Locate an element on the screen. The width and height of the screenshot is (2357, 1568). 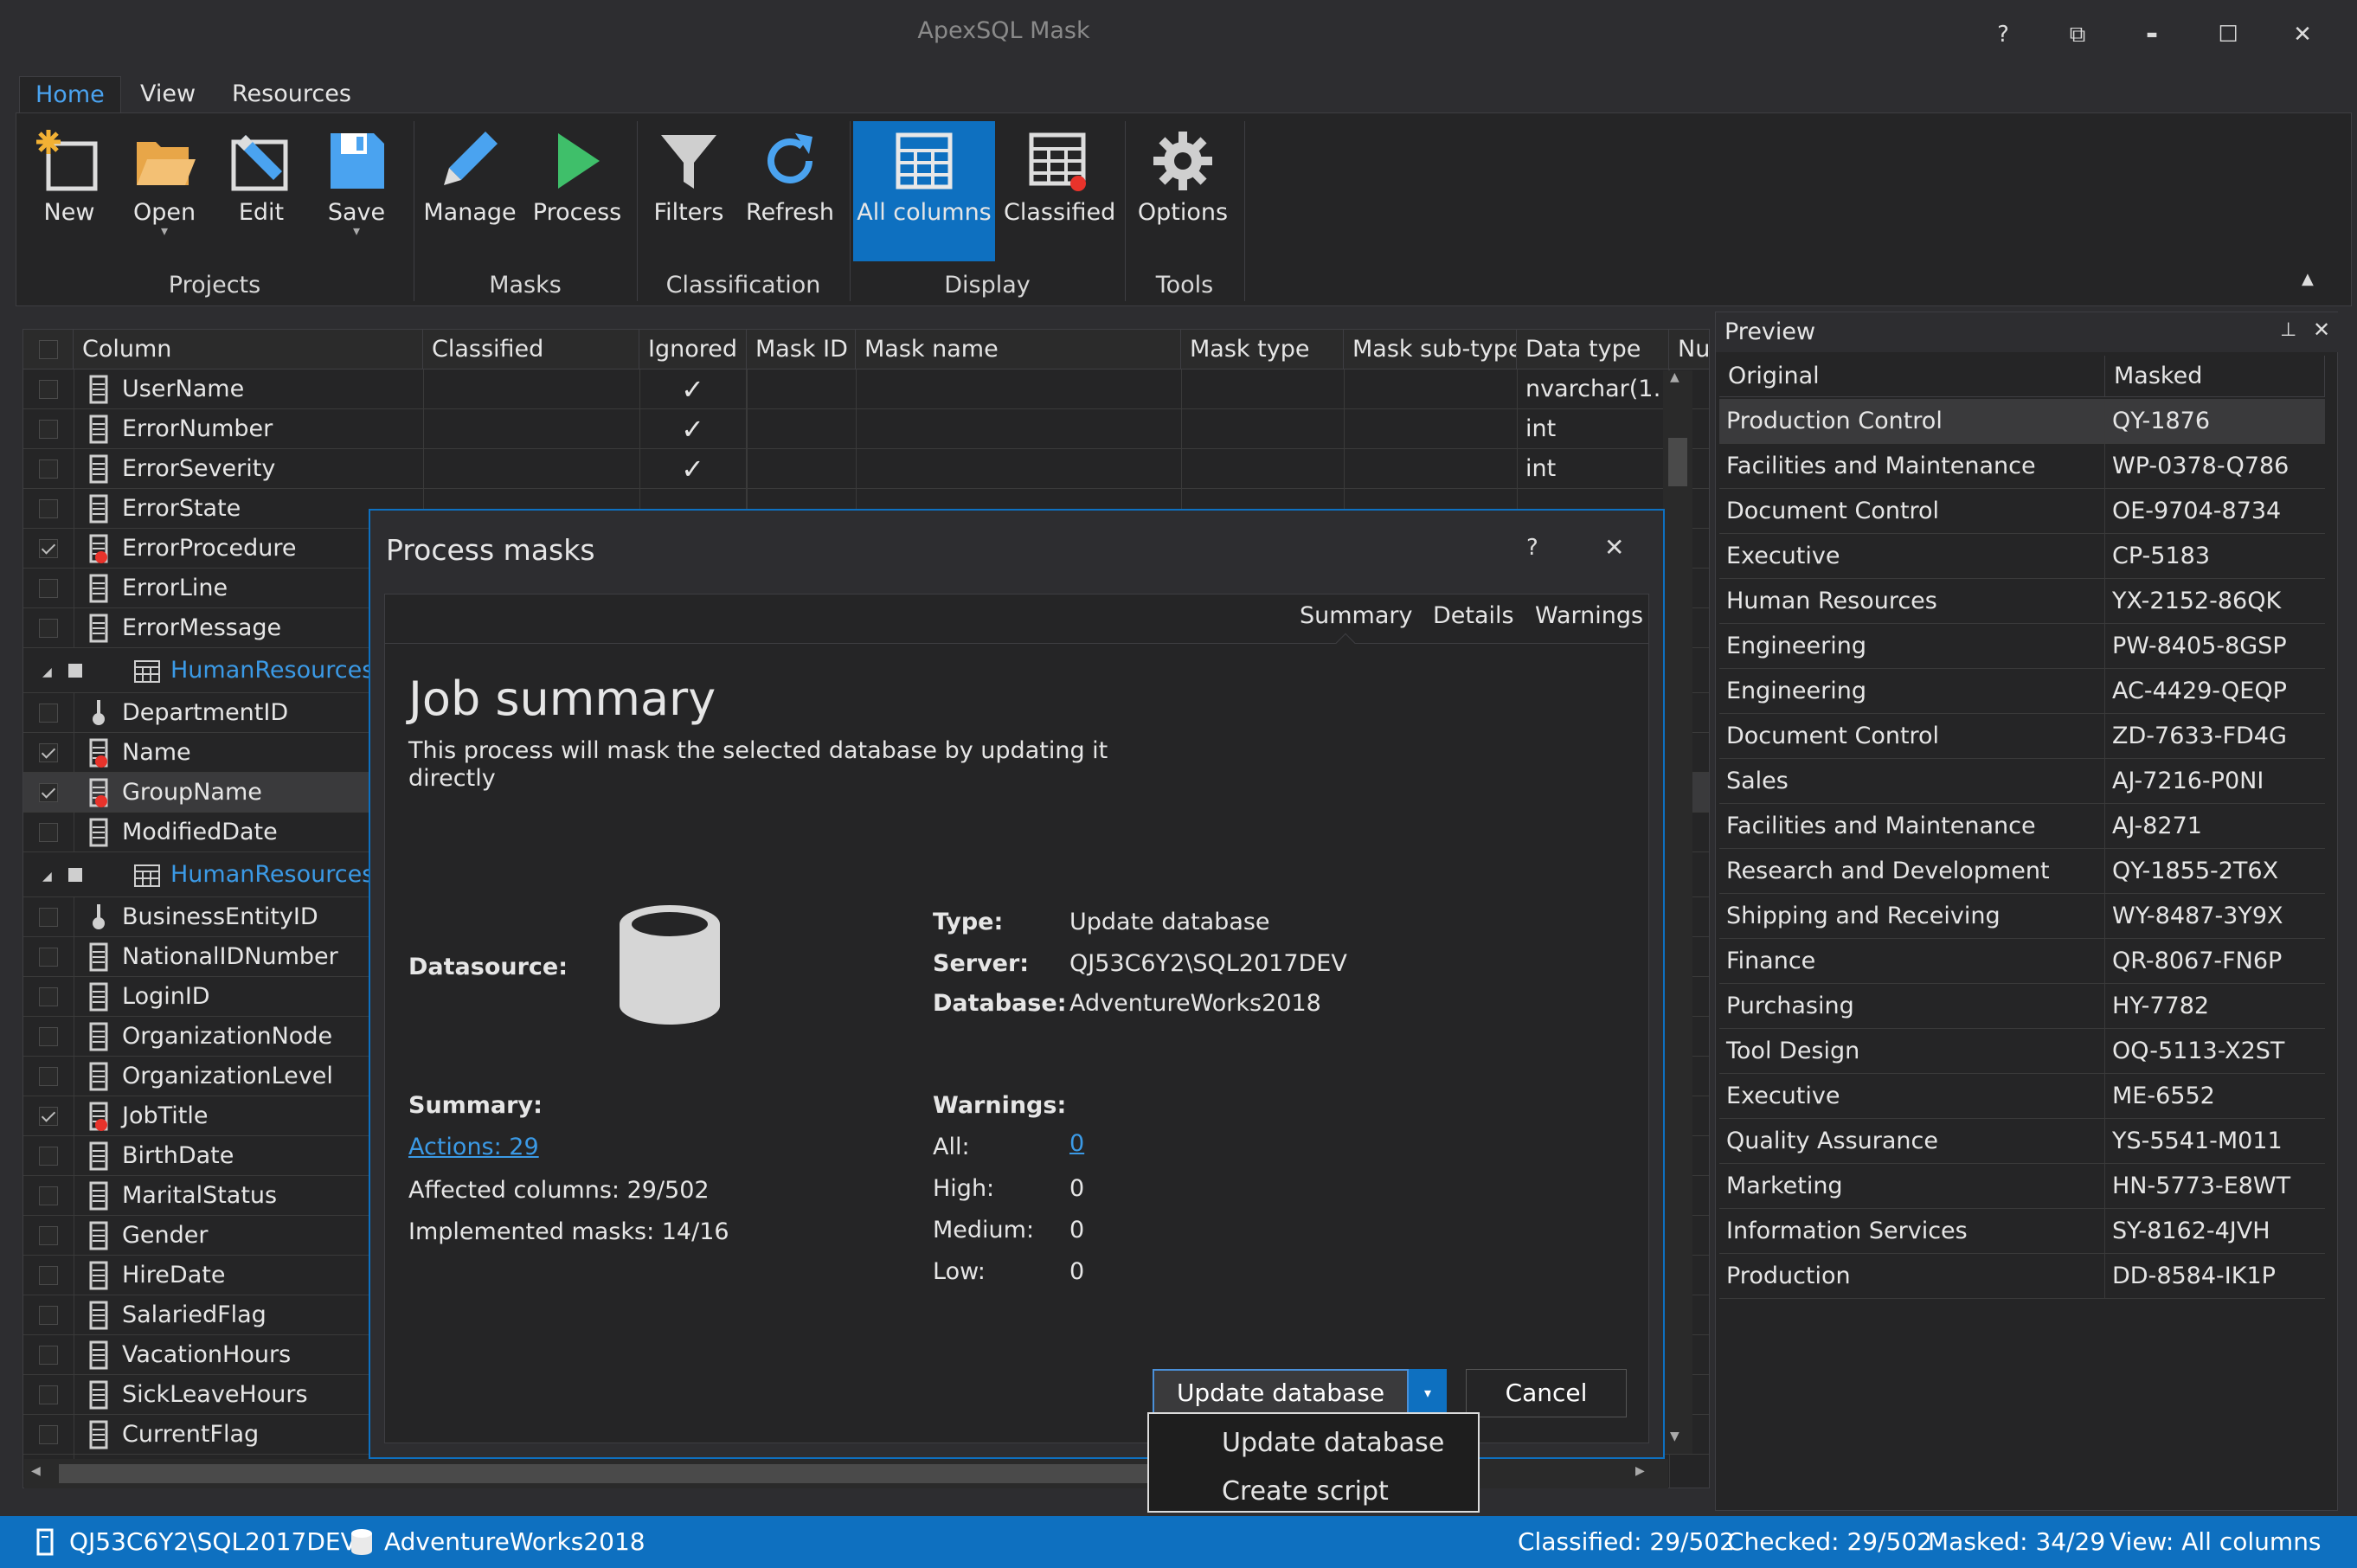
header-mask-sub-type: Mask sub-type is located at coordinates (1430, 350).